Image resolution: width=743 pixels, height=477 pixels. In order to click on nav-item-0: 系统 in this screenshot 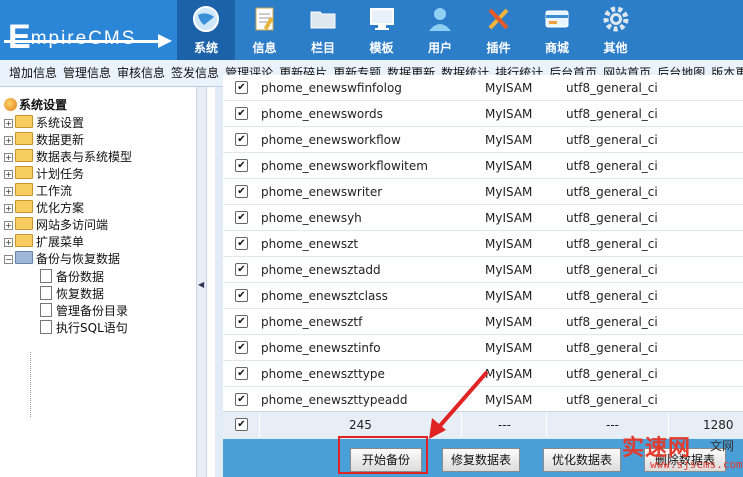, I will do `click(206, 30)`.